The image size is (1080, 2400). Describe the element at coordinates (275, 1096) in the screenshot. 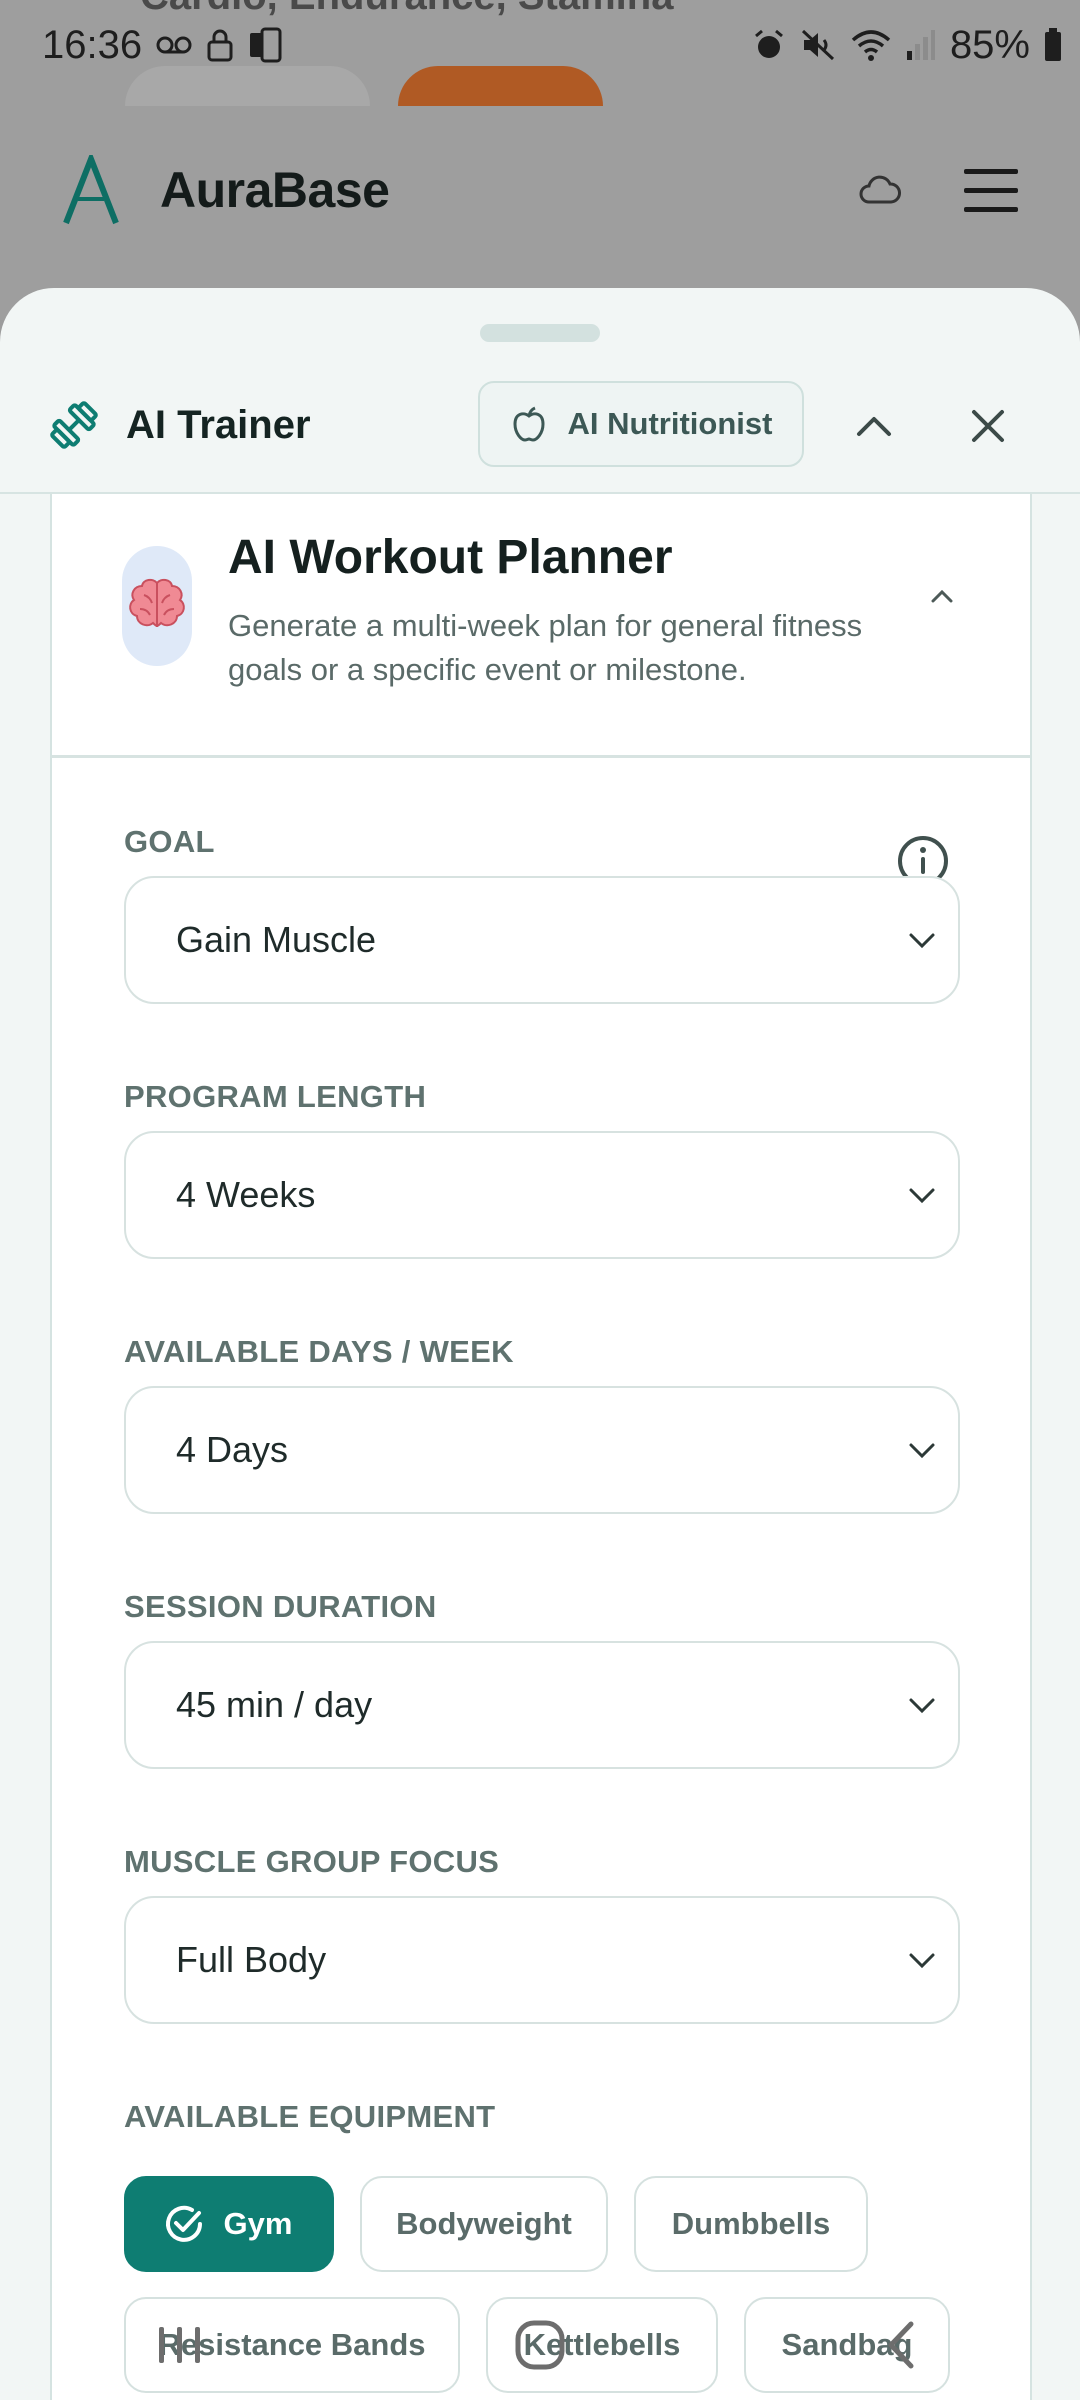

I see `program-length-label: PROGRAM LENGTH` at that location.